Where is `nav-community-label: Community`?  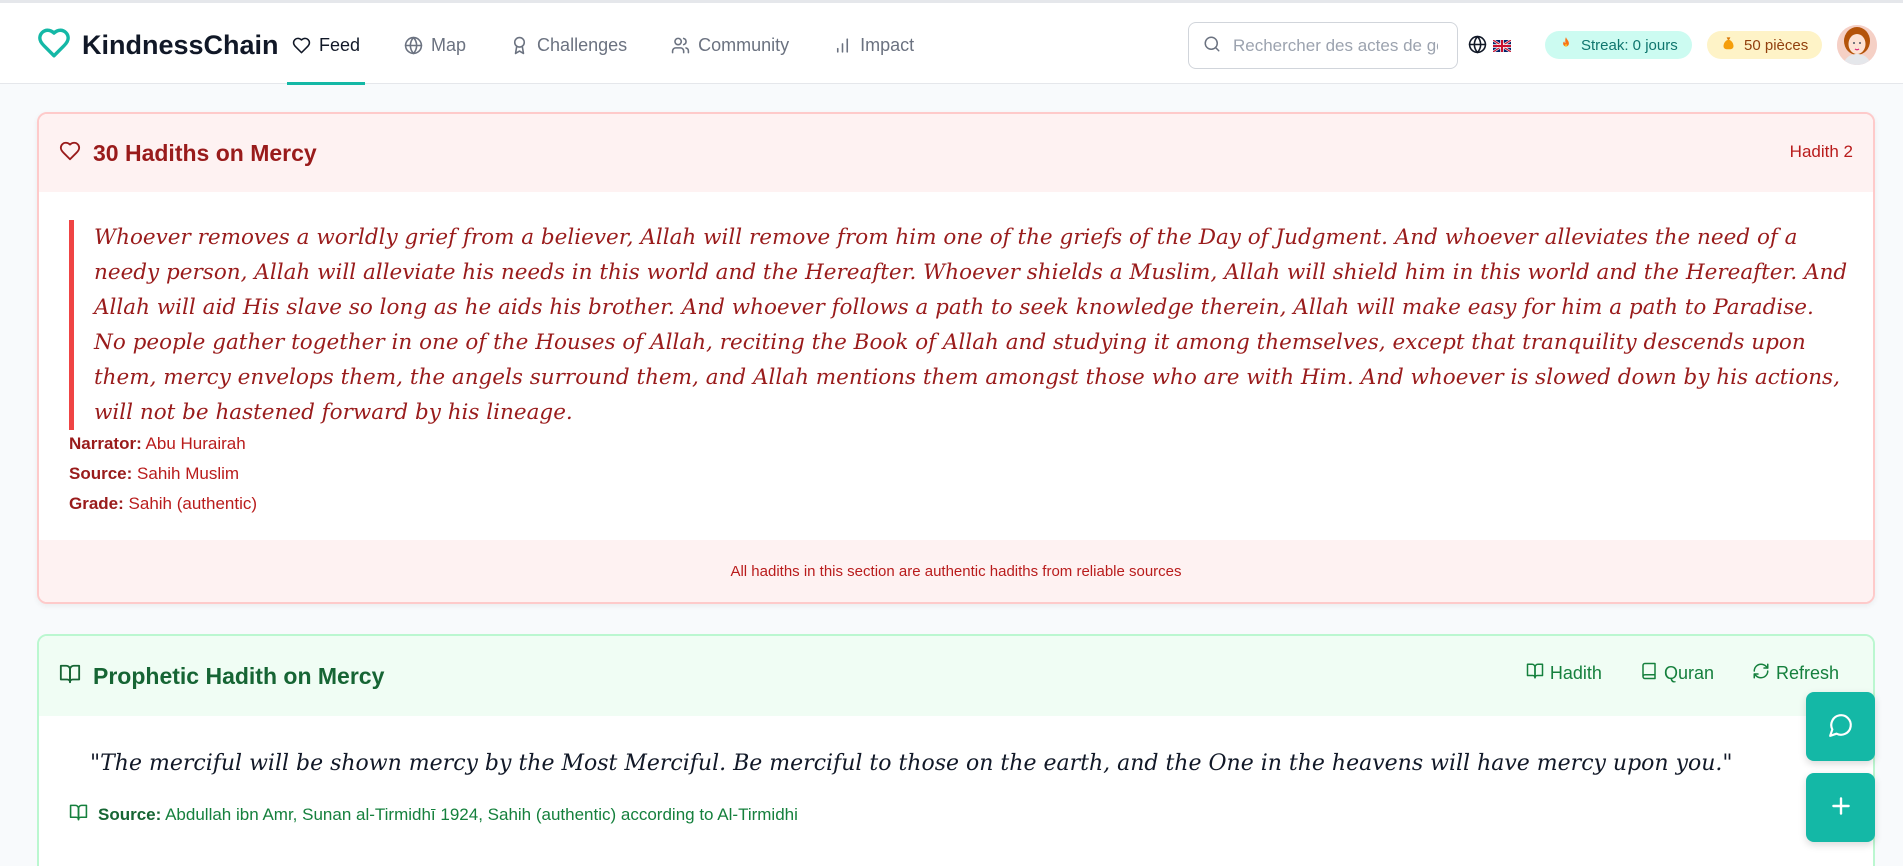 nav-community-label: Community is located at coordinates (744, 44).